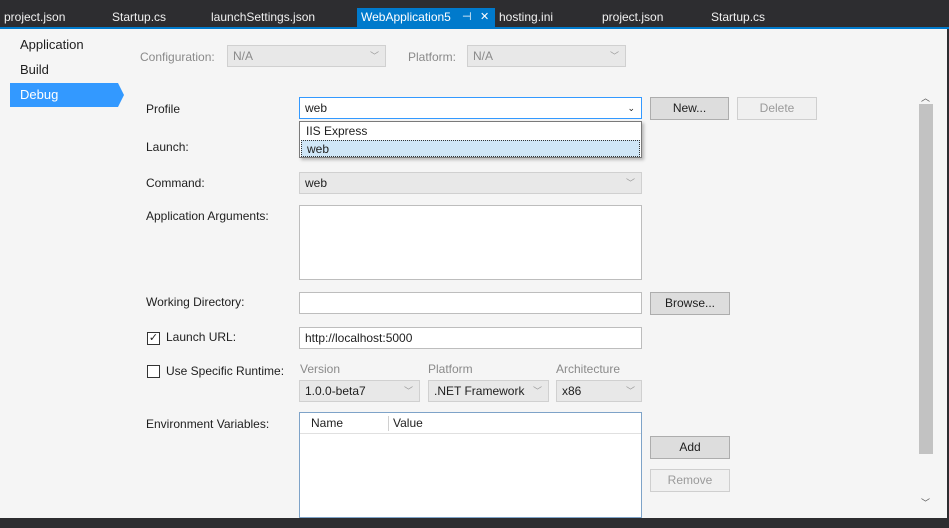 The width and height of the screenshot is (949, 528). Describe the element at coordinates (470, 183) in the screenshot. I see `command-select: web ﹀` at that location.